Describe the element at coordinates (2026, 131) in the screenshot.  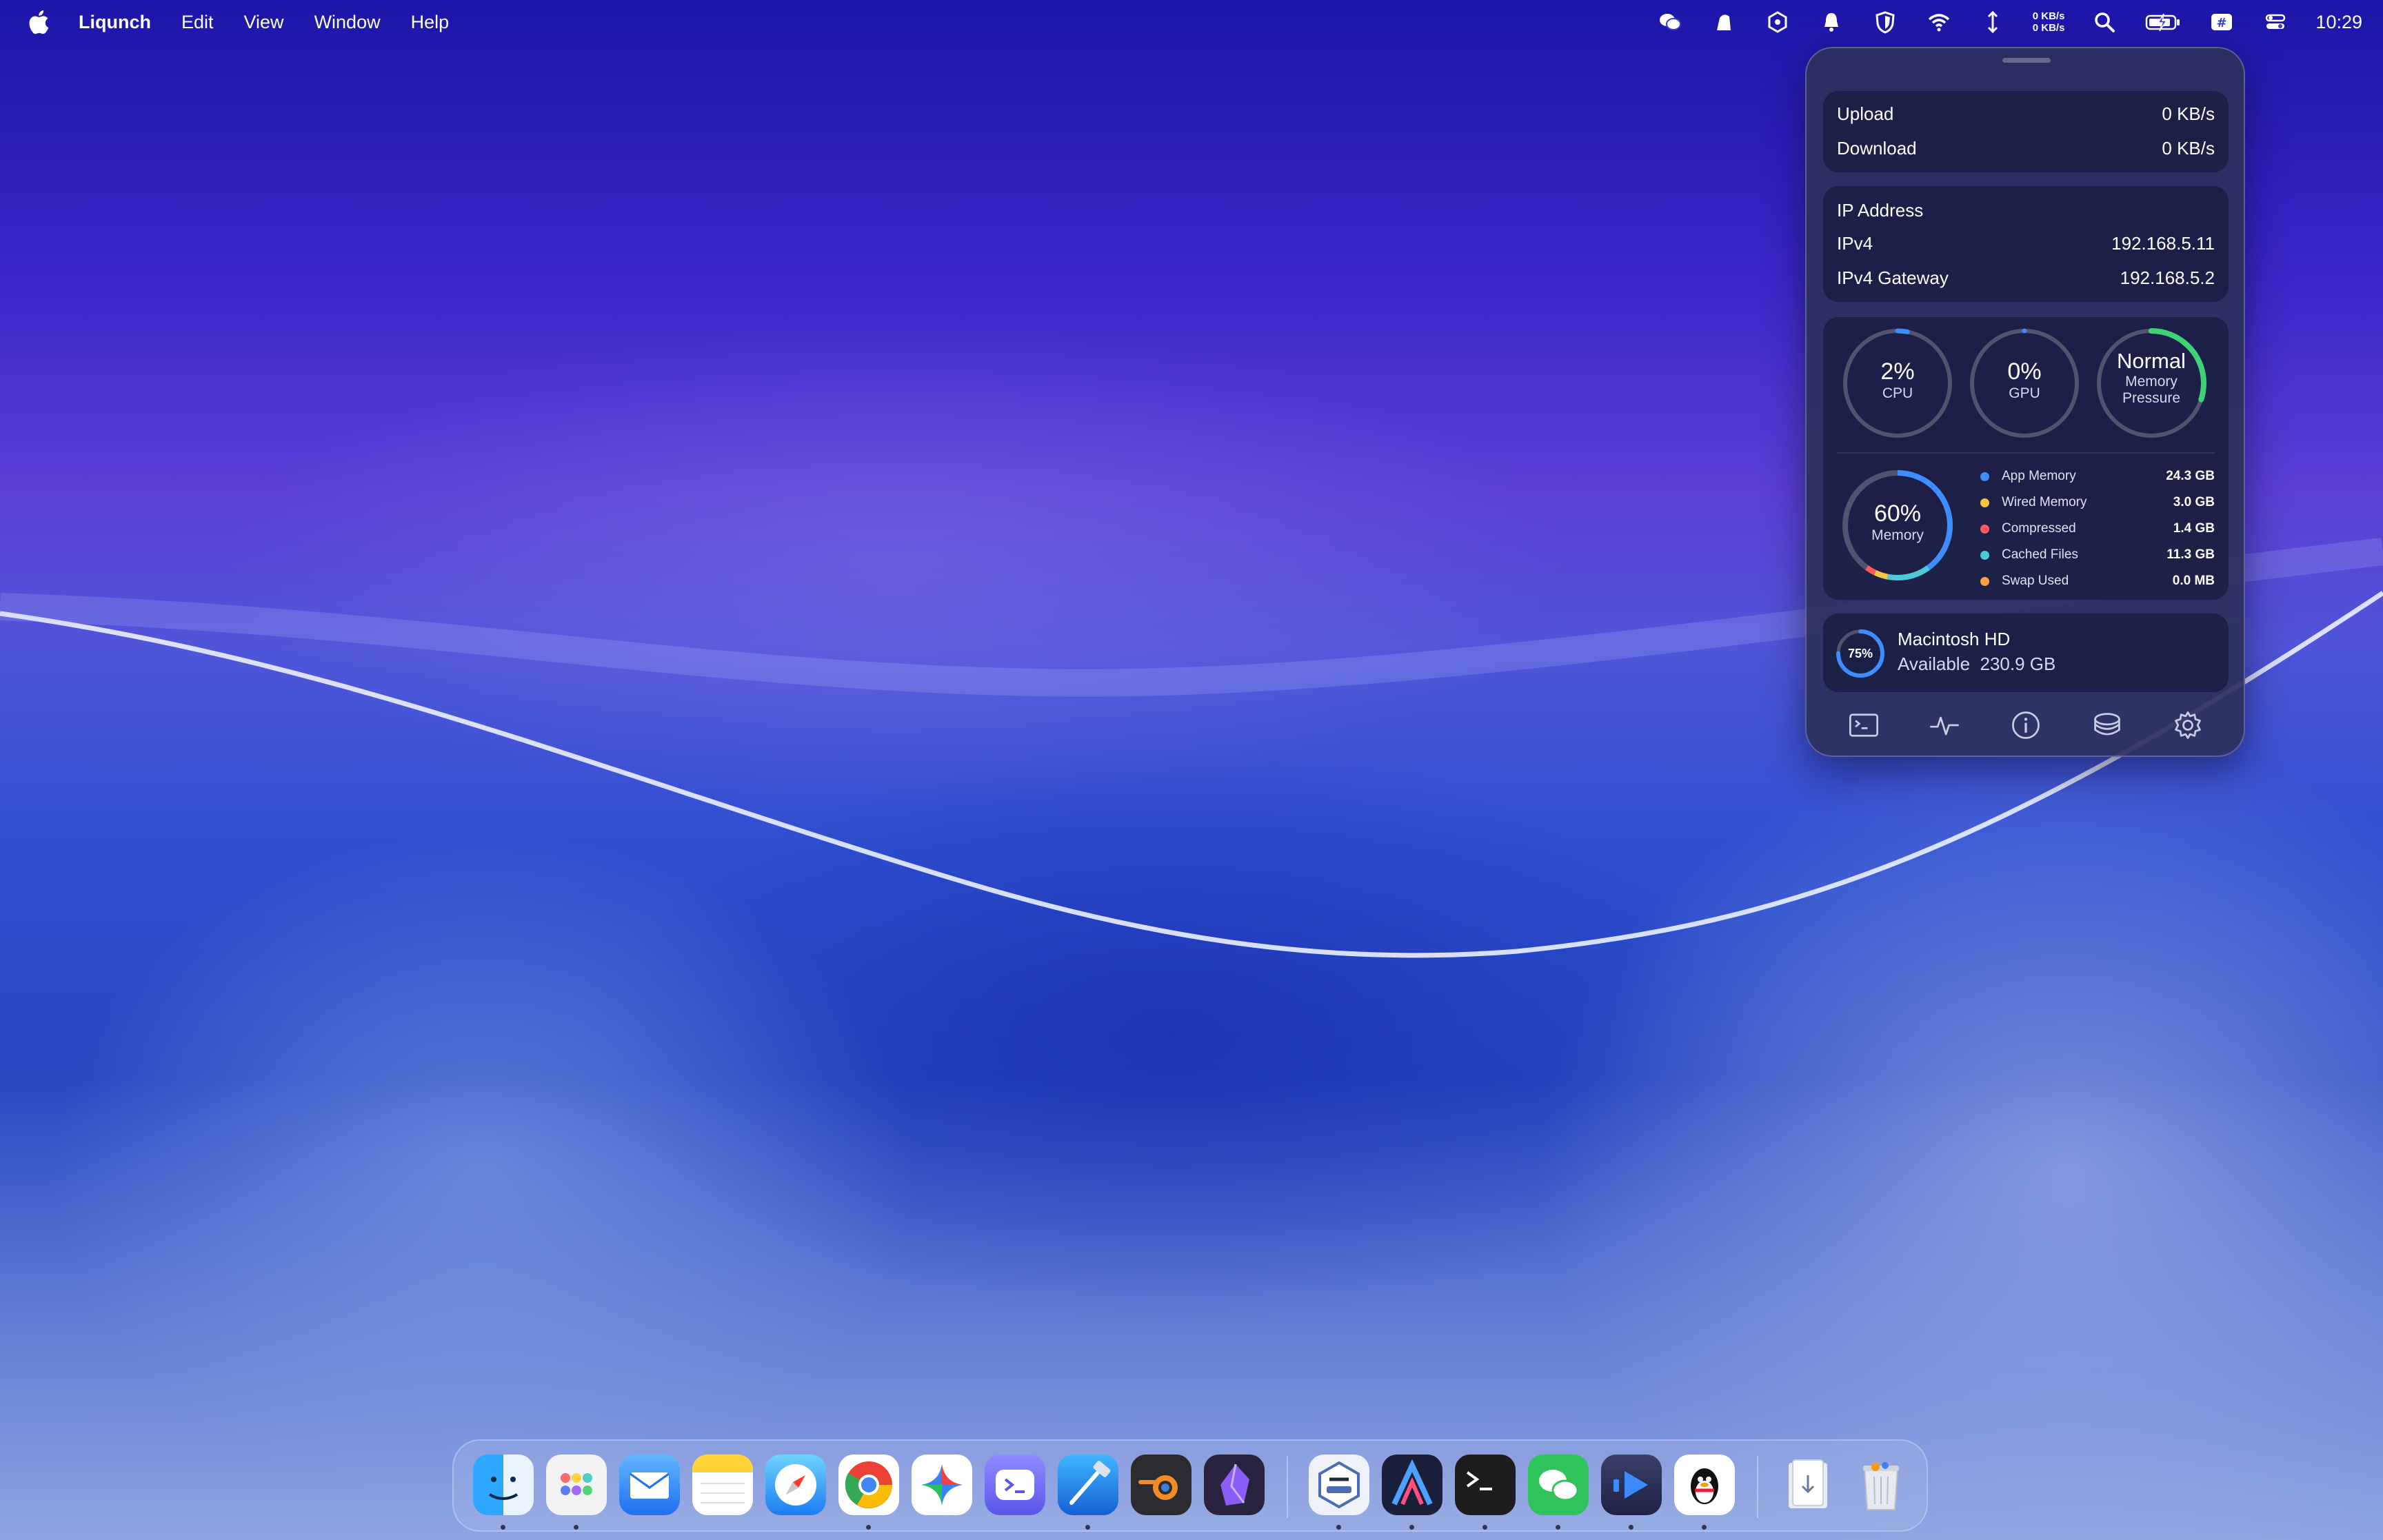
I see `network-speed-card: Upload 0 KB/s Download 0 KB/s` at that location.